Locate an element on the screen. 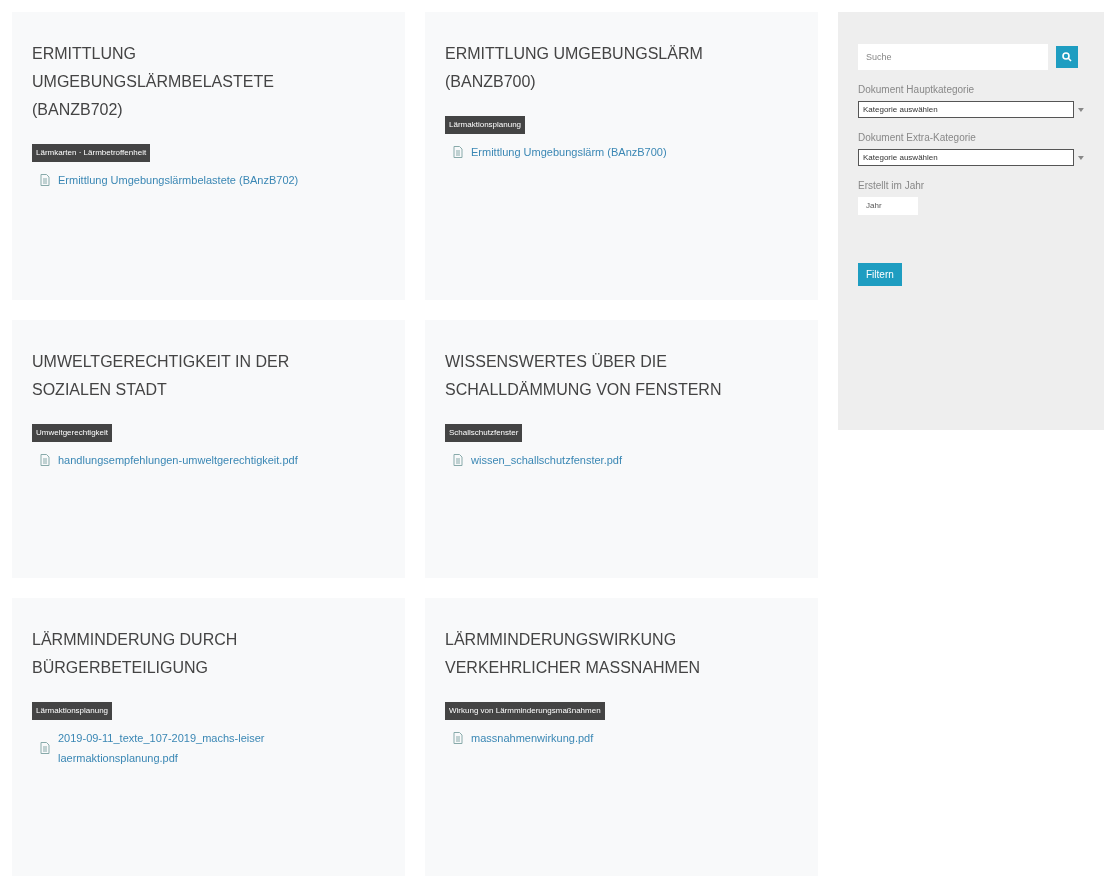 The image size is (1104, 881). file-link: Ermittlung Umgebungslärm (BAnzB700) is located at coordinates (596, 152).